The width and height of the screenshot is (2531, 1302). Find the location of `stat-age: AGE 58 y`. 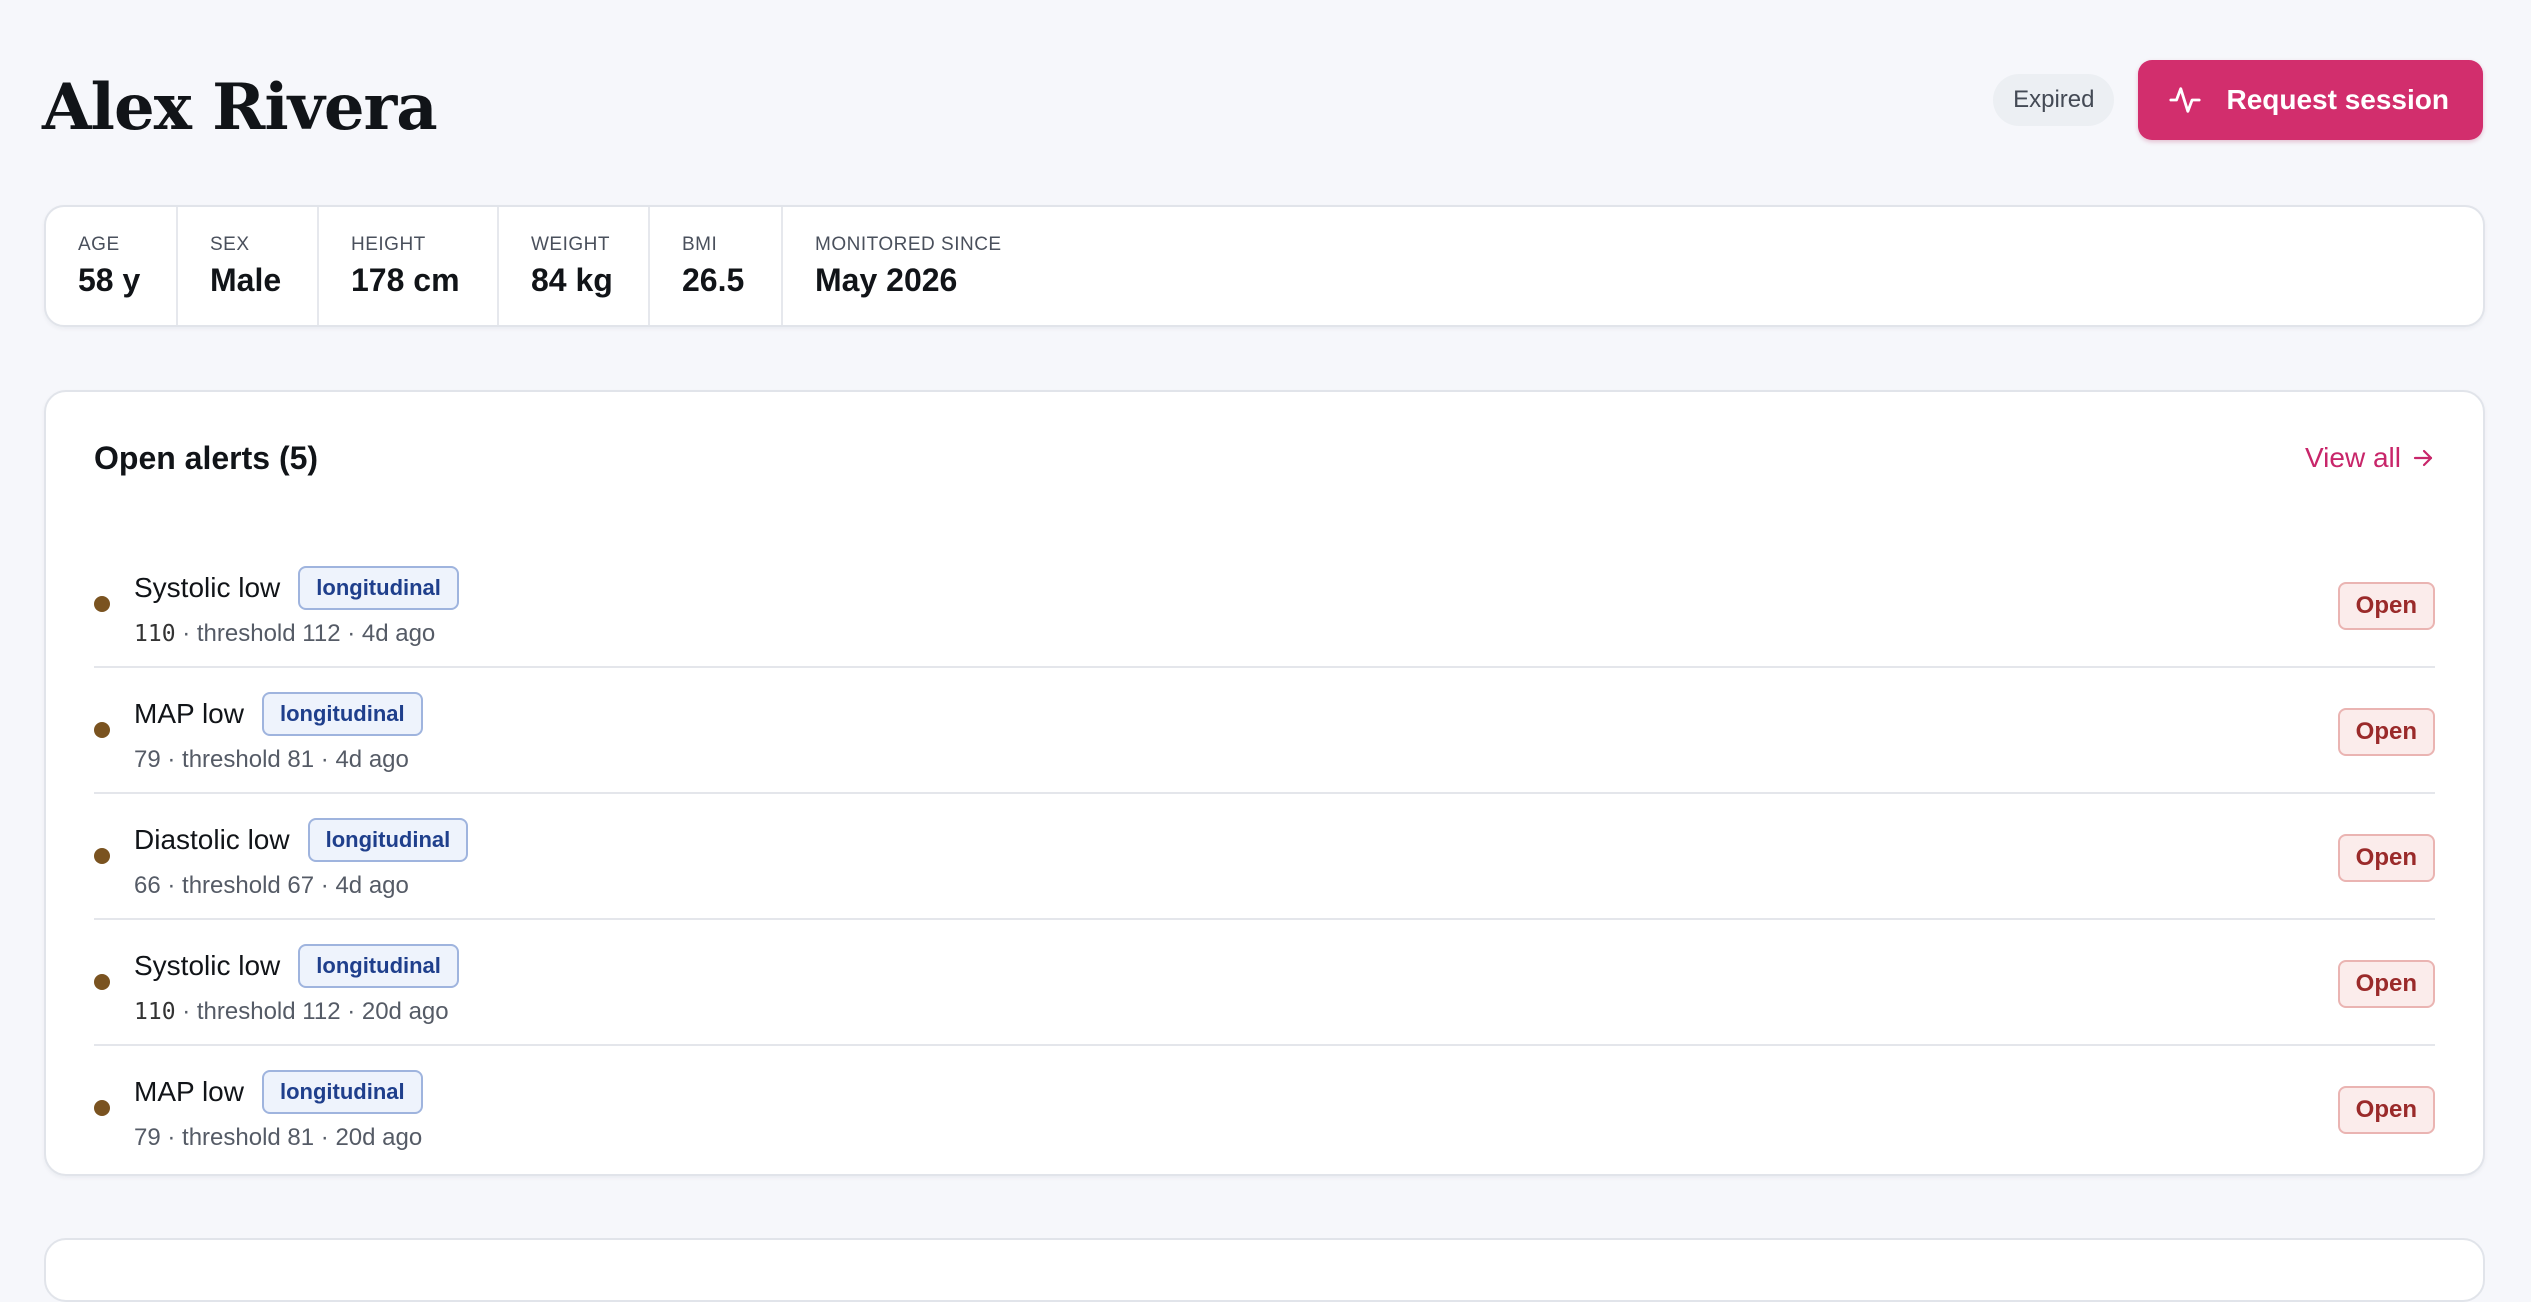

stat-age: AGE 58 y is located at coordinates (112, 266).